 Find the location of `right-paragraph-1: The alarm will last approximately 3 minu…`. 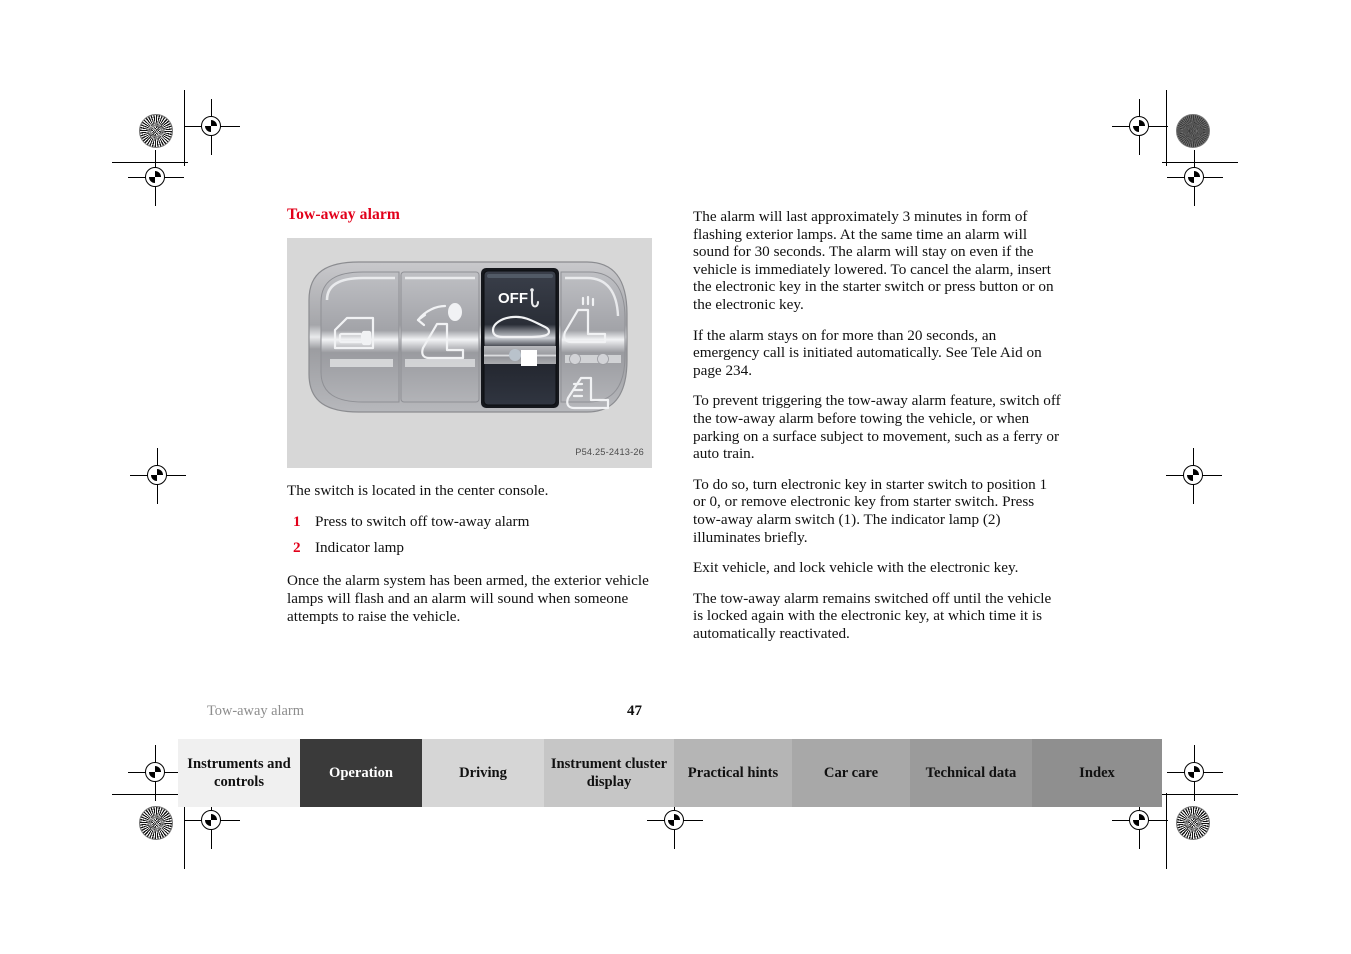

right-paragraph-1: The alarm will last approximately 3 minu… is located at coordinates (873, 260).